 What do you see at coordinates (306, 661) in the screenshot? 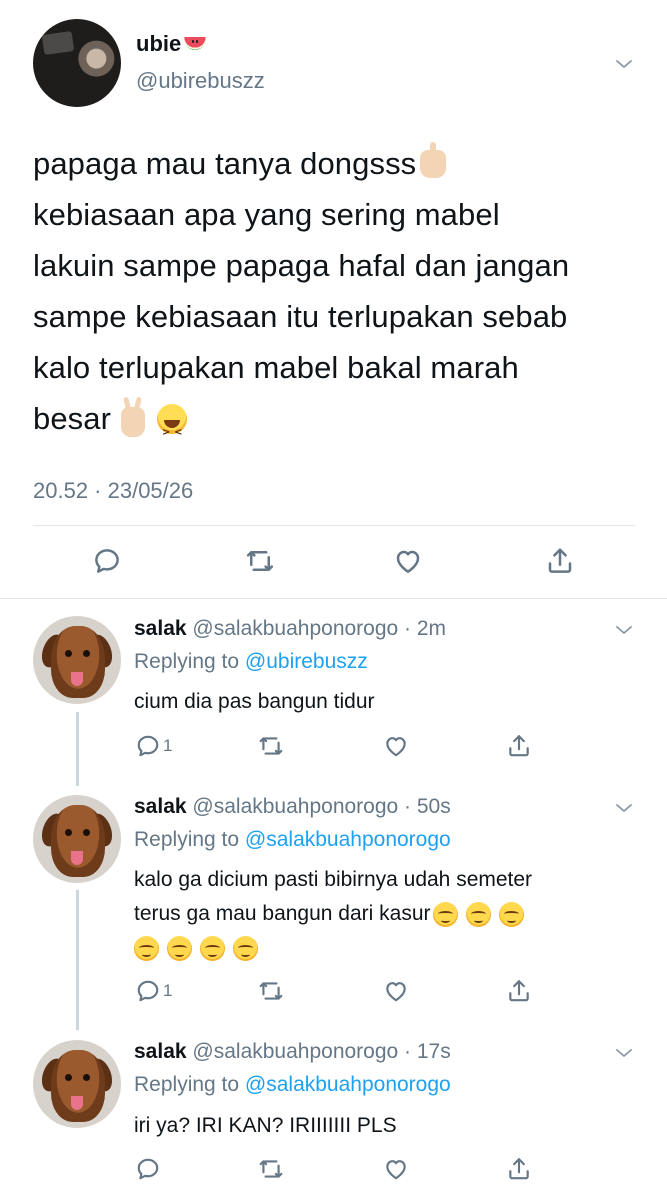
I see `replying-to-handle: @ubirebuszz` at bounding box center [306, 661].